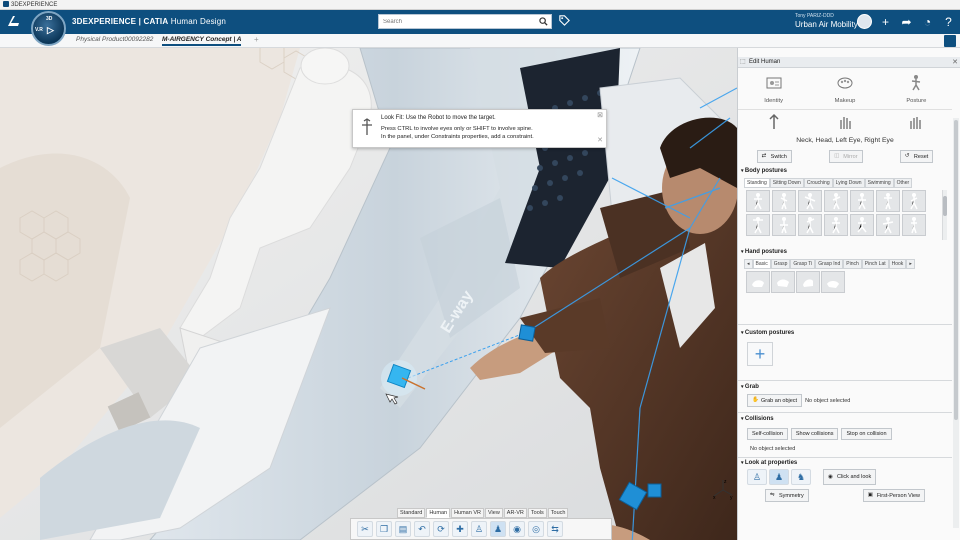 Image resolution: width=960 pixels, height=540 pixels. Describe the element at coordinates (467, 513) in the screenshot. I see `tab-human-vr: Human VR` at that location.